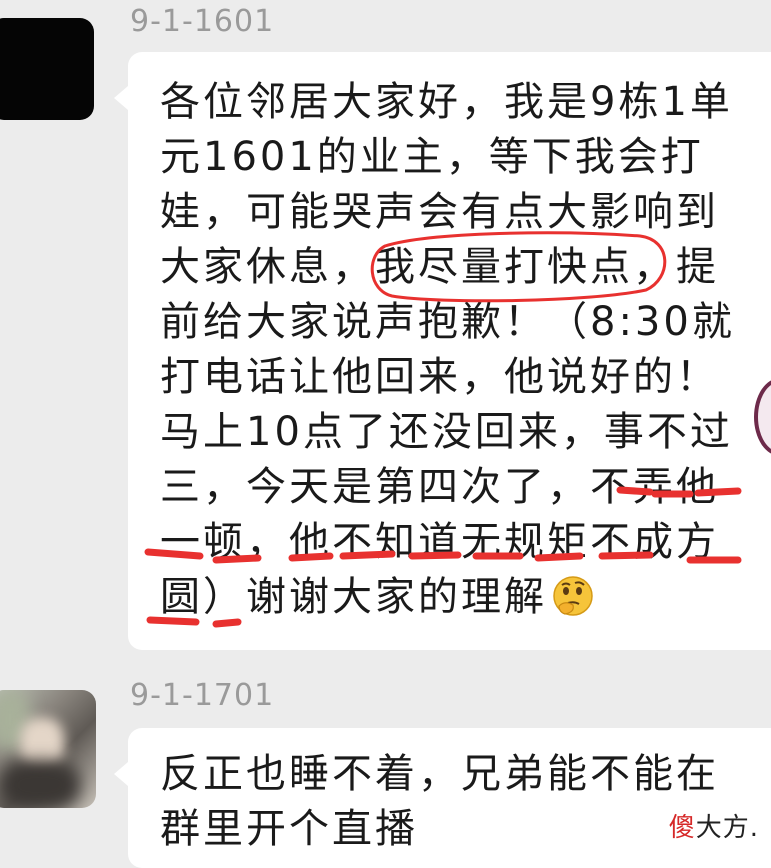 This screenshot has height=868, width=771. I want to click on sender-name: 9-1-1701, so click(202, 695).